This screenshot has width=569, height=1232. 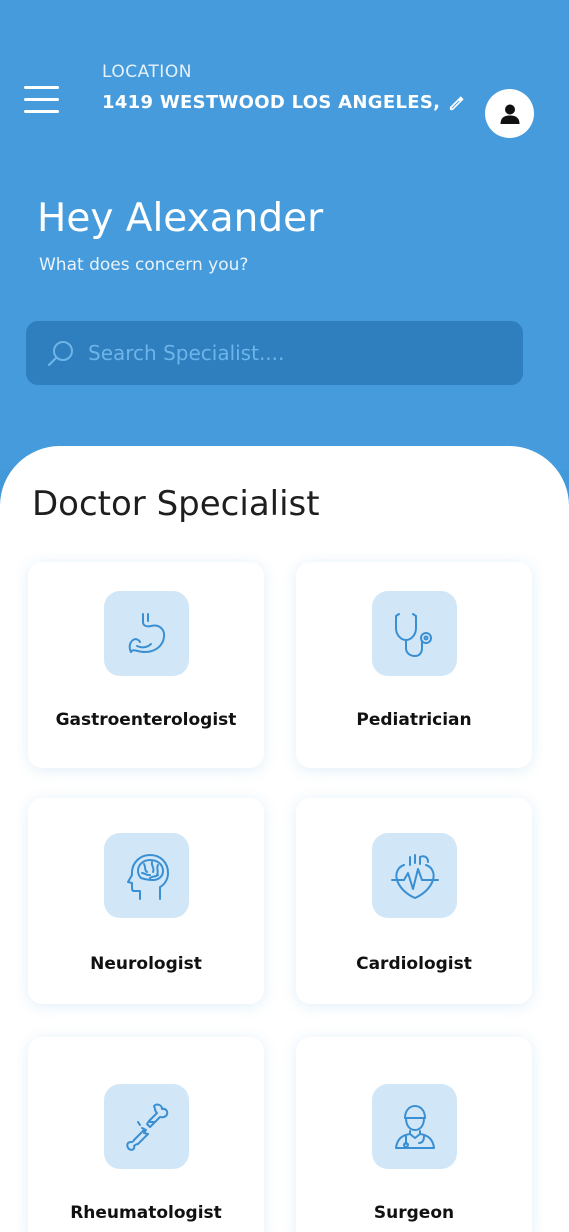 I want to click on brain-head-icon, so click(x=147, y=876).